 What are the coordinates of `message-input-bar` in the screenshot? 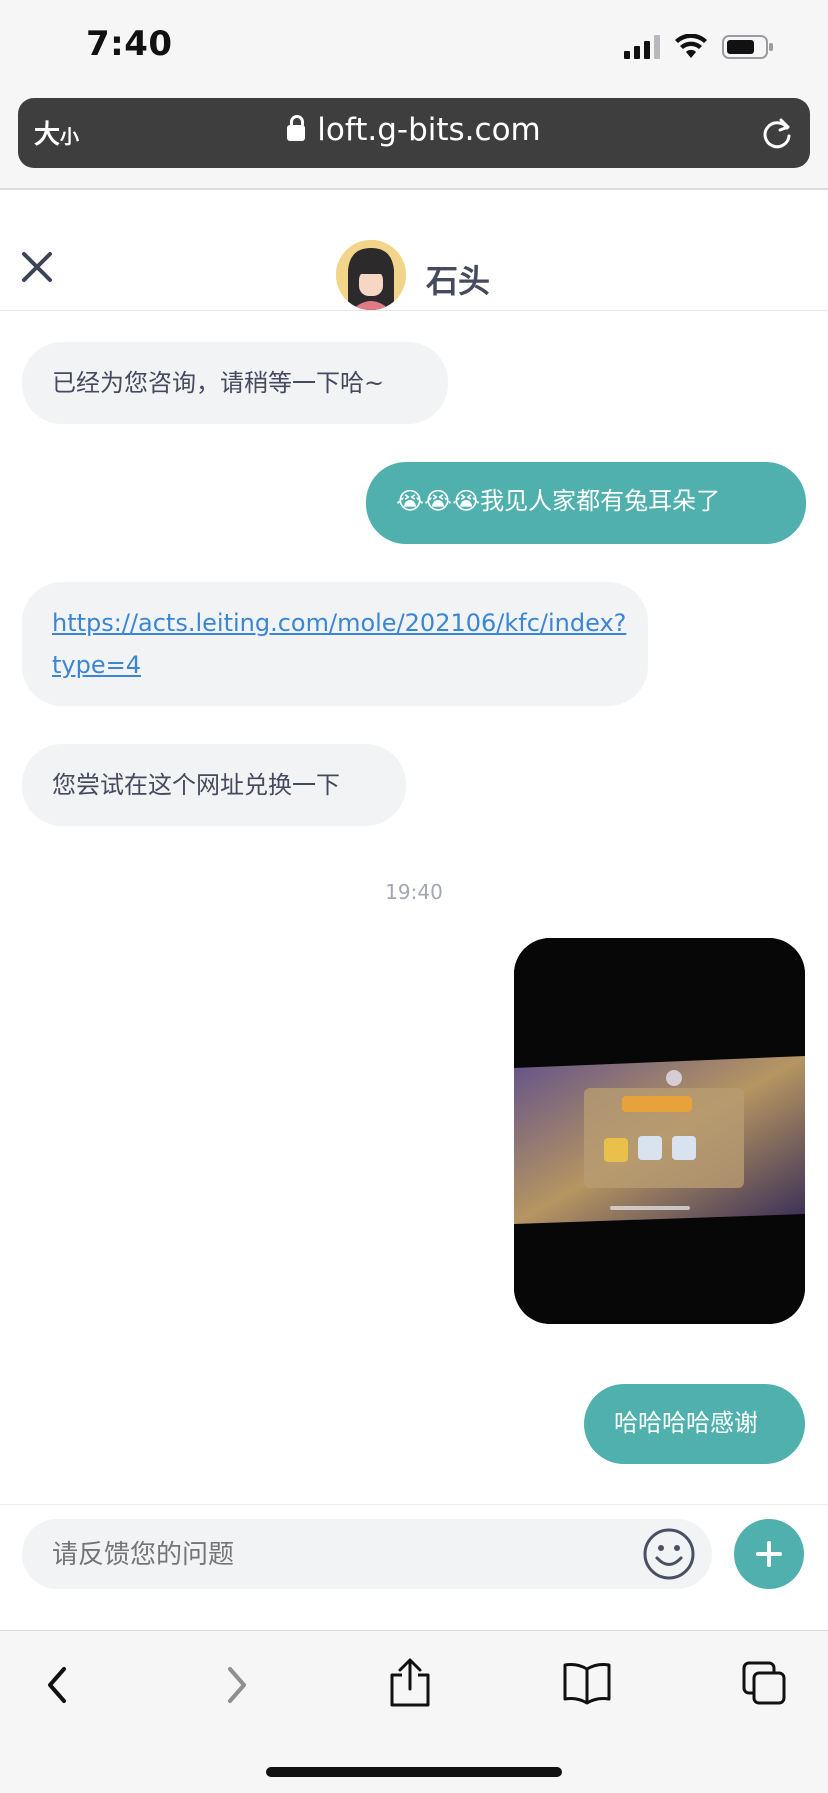 It's located at (414, 1567).